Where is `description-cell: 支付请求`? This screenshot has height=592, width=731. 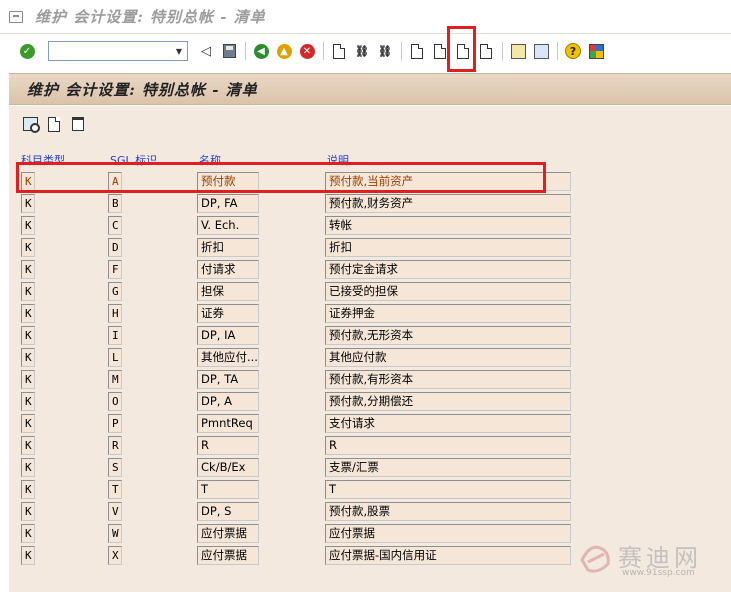 description-cell: 支付请求 is located at coordinates (448, 423).